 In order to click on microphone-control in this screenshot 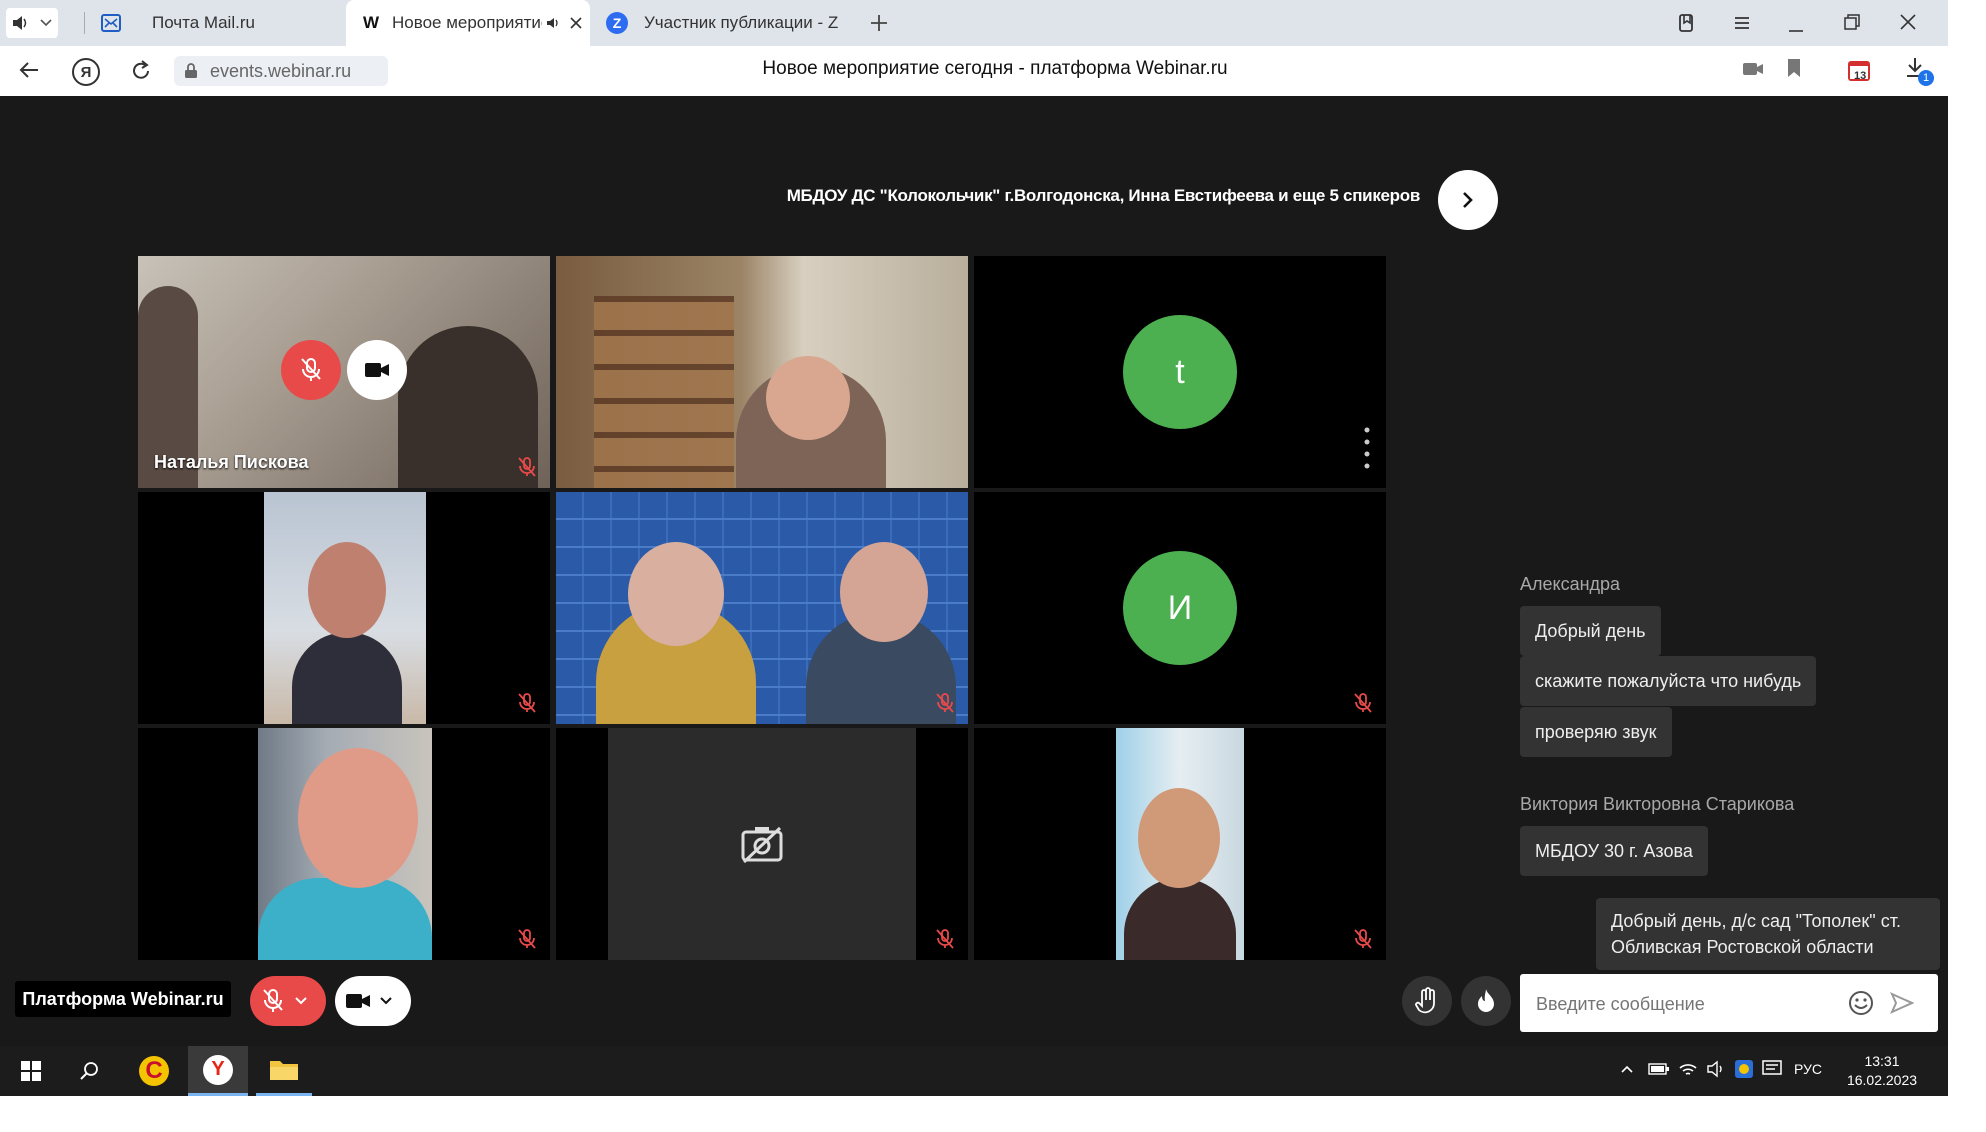, I will do `click(288, 1001)`.